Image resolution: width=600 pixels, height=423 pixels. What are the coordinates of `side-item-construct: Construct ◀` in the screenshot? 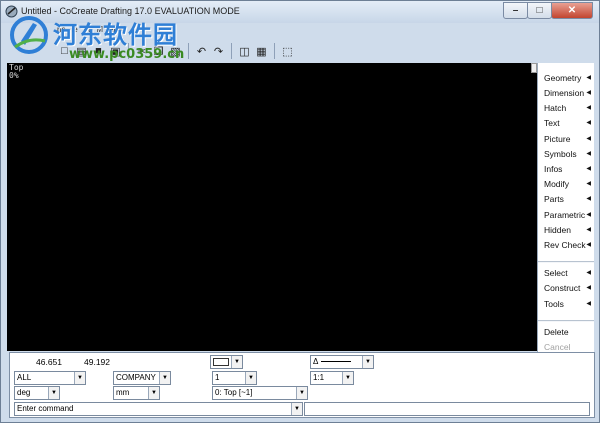 It's located at (566, 288).